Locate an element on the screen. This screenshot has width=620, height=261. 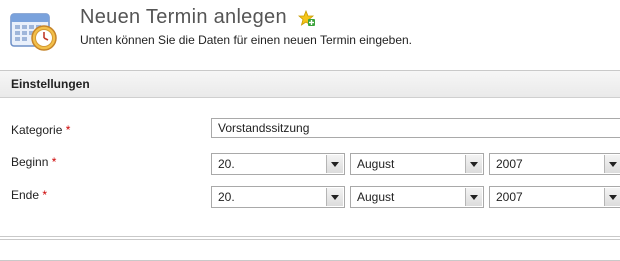
end-label-text: Ende is located at coordinates (25, 195).